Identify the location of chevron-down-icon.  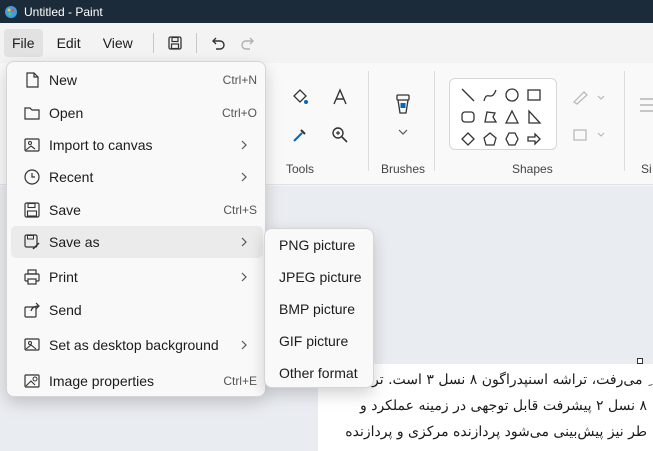
(403, 132).